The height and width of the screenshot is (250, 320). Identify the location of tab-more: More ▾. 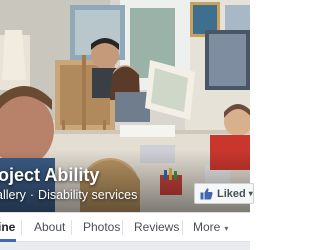
(210, 227).